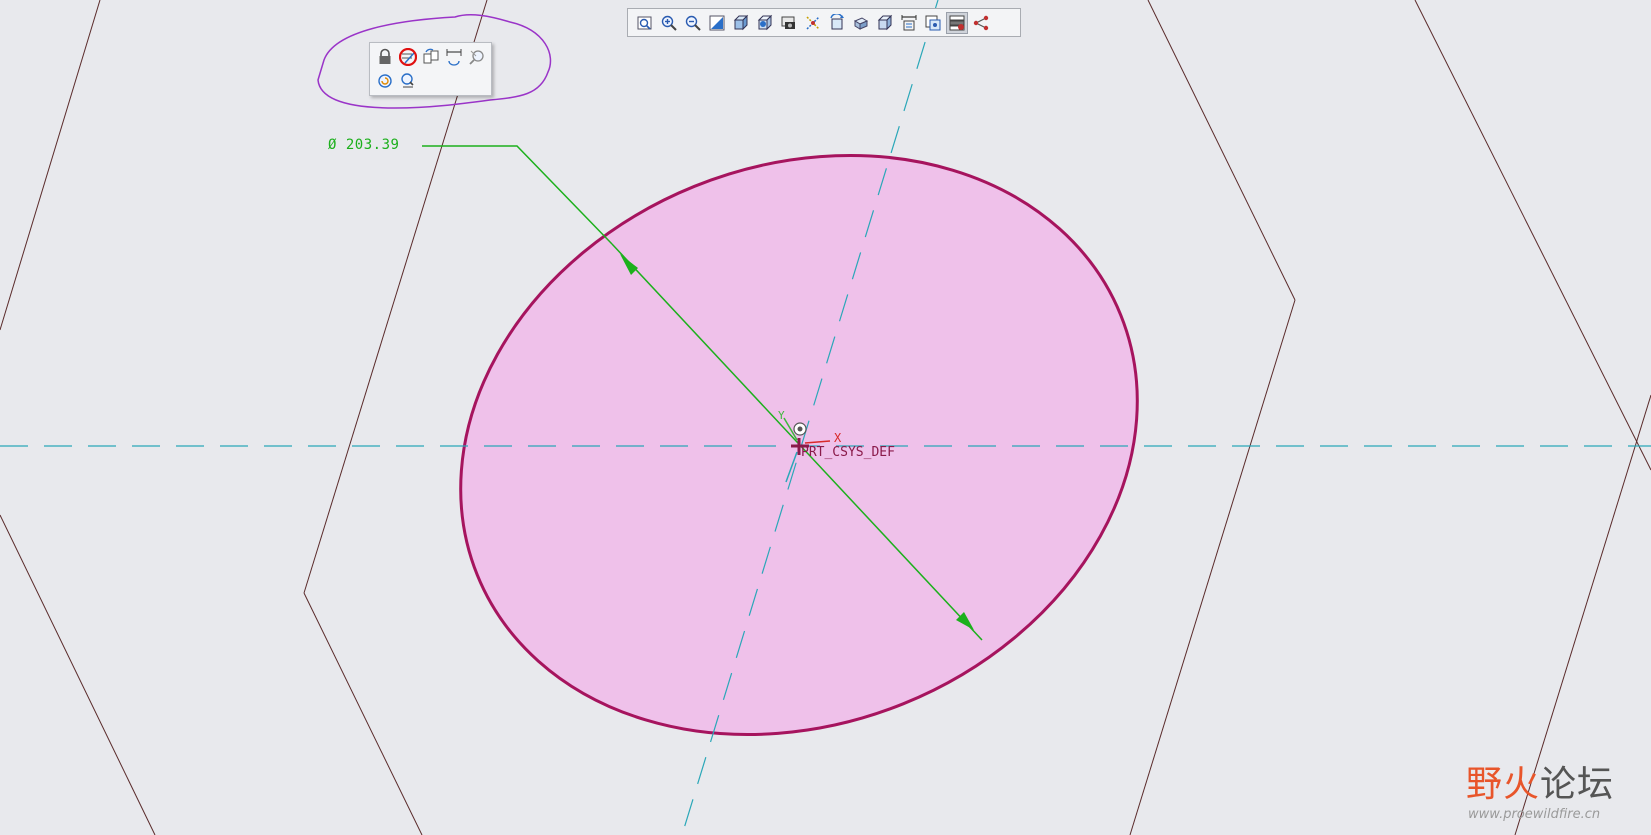  I want to click on view-manager-button, so click(789, 23).